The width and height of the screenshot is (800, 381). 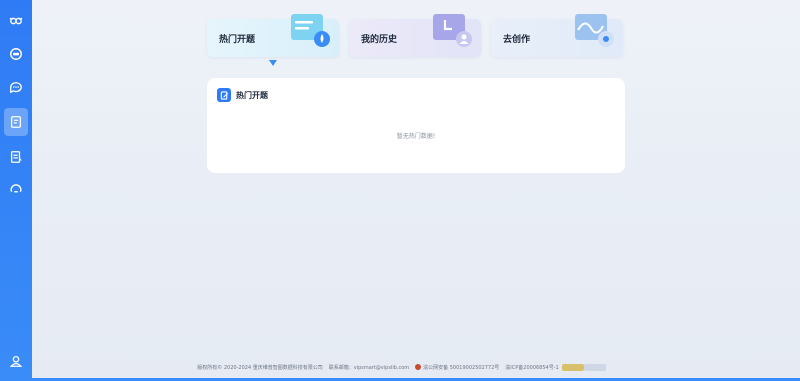 What do you see at coordinates (16, 157) in the screenshot?
I see `notebook-icon` at bounding box center [16, 157].